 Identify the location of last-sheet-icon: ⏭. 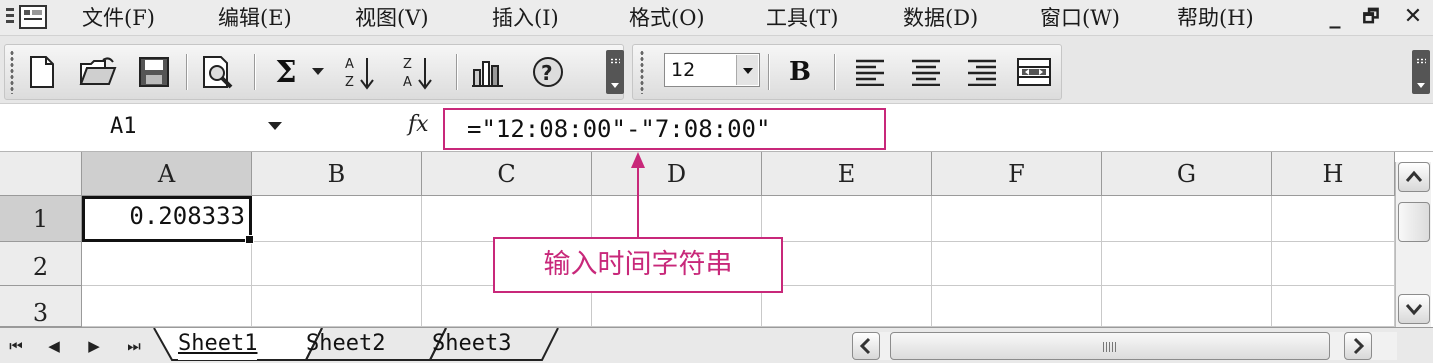
(134, 346).